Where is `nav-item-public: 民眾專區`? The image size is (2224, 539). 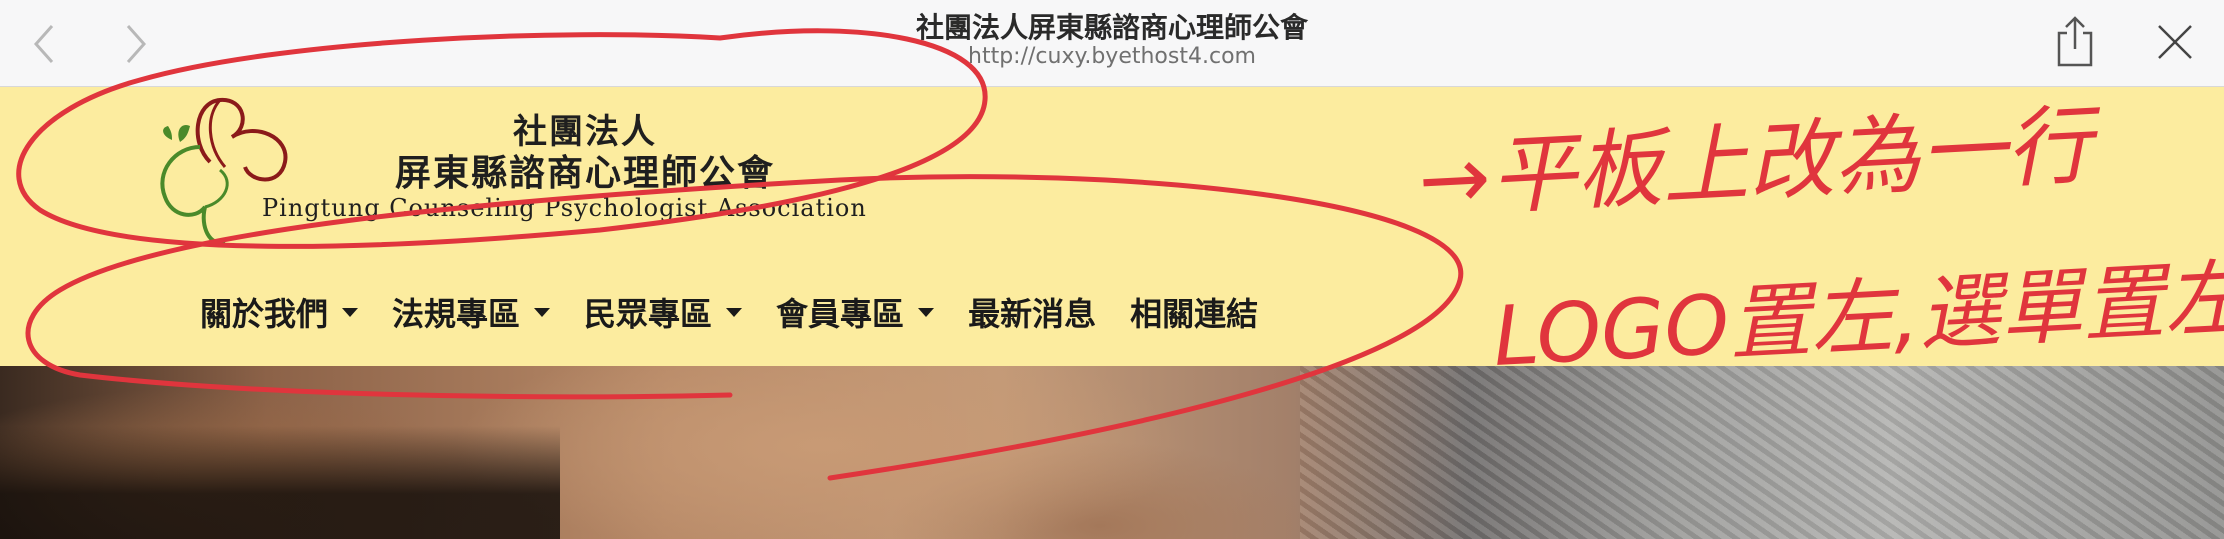
nav-item-public: 民眾專區 is located at coordinates (663, 312).